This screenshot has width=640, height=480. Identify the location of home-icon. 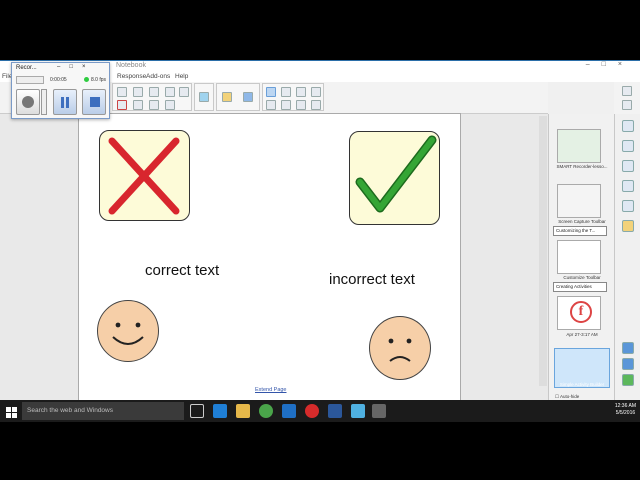
(204, 97).